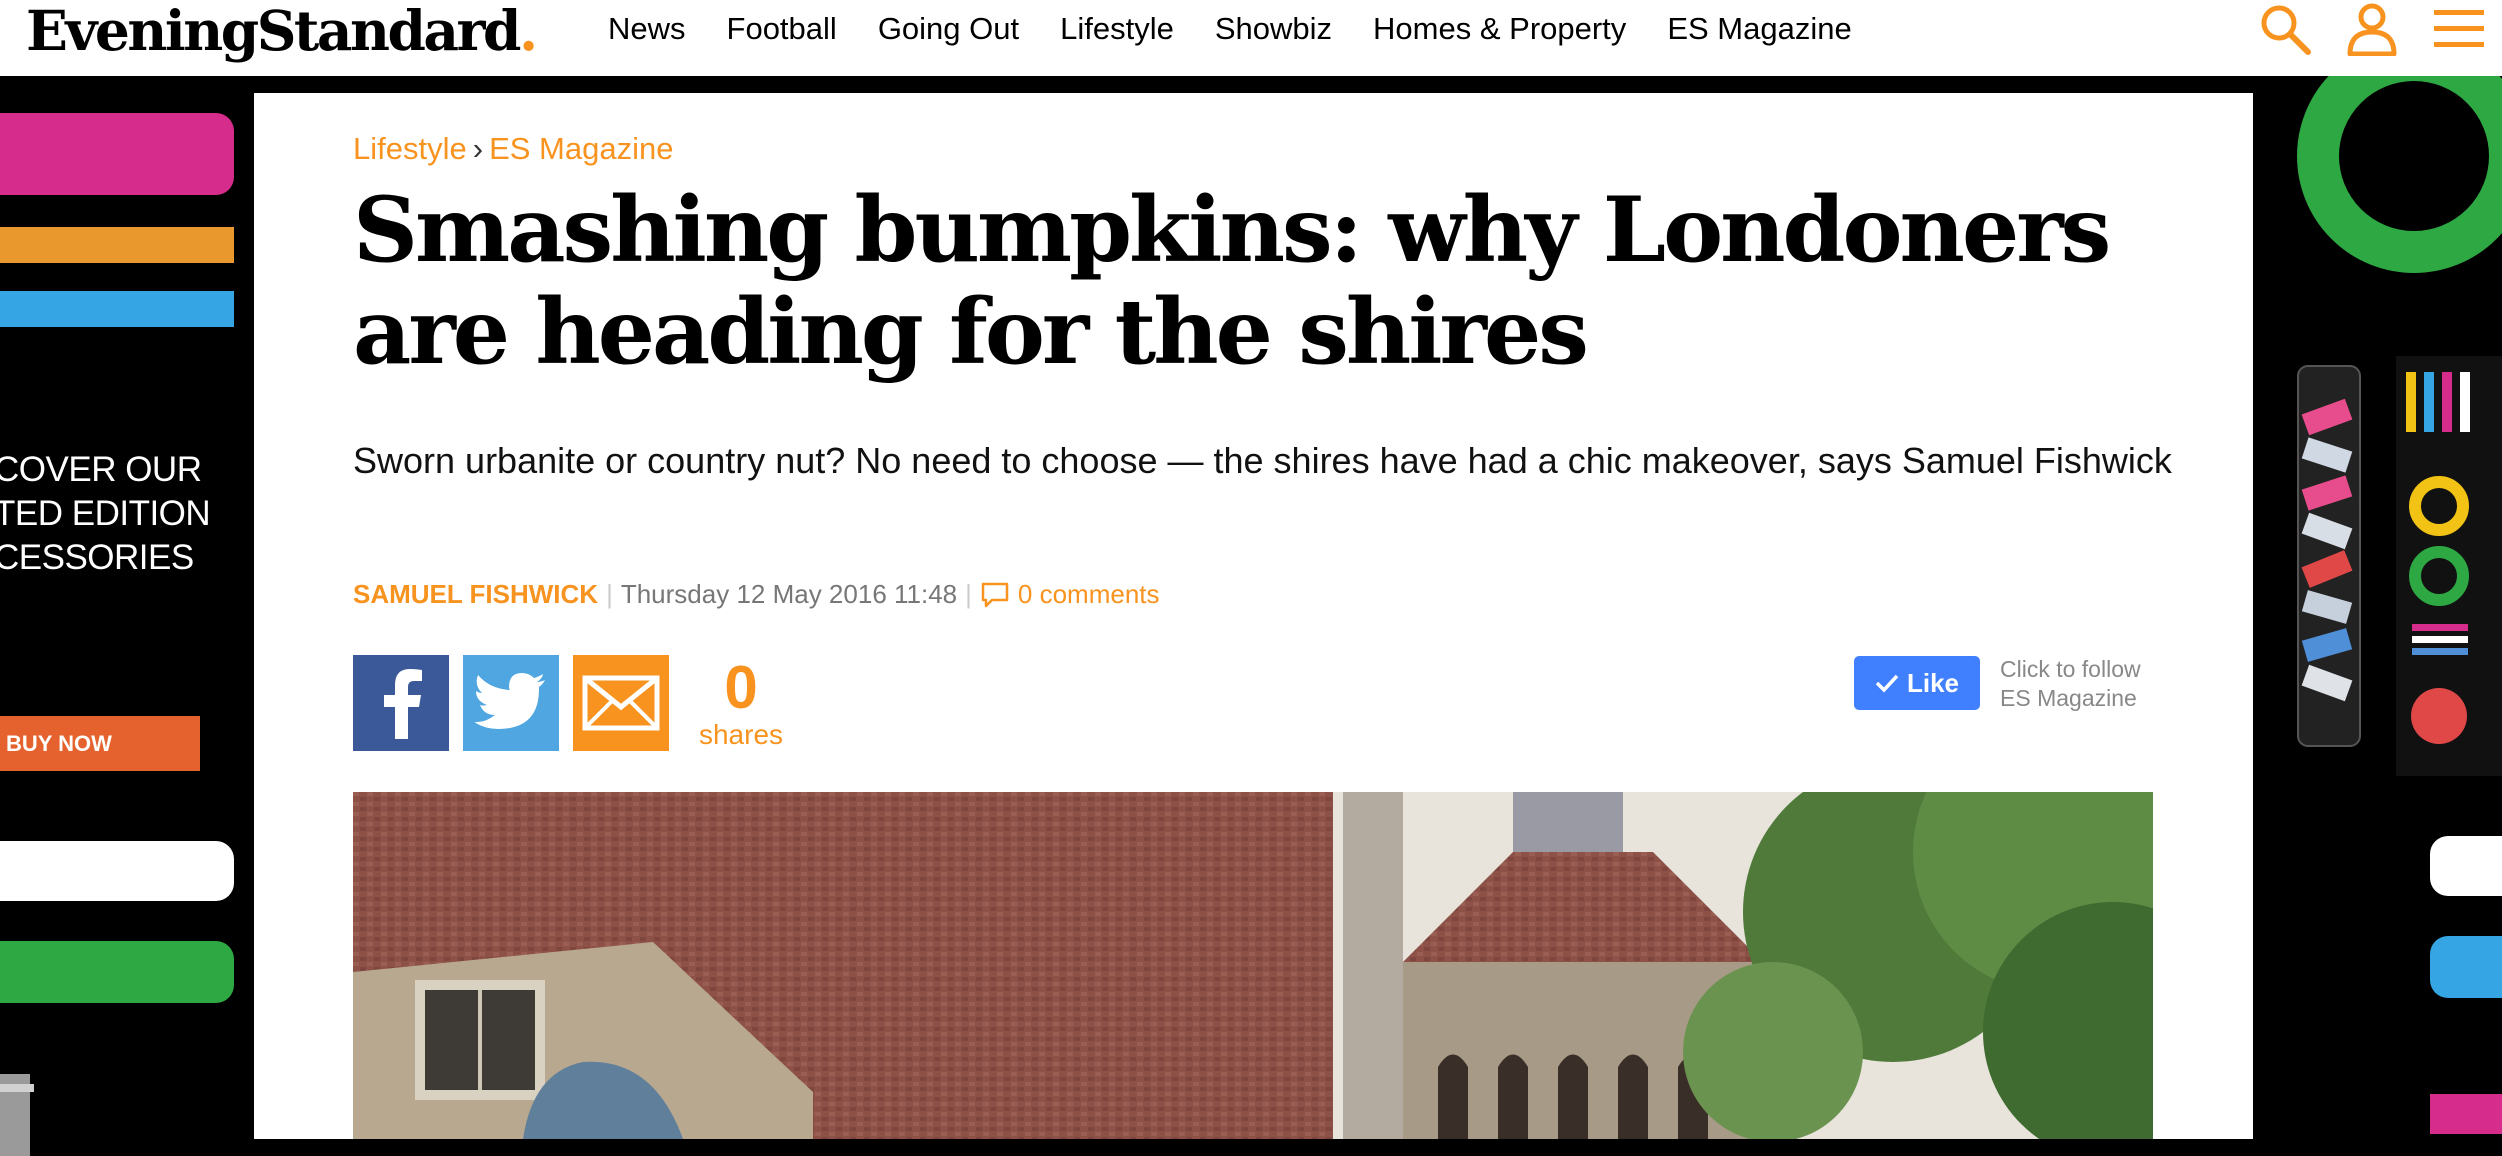 This screenshot has height=1156, width=2502. What do you see at coordinates (1499, 29) in the screenshot?
I see `nav-homes-property: Homes & Property` at bounding box center [1499, 29].